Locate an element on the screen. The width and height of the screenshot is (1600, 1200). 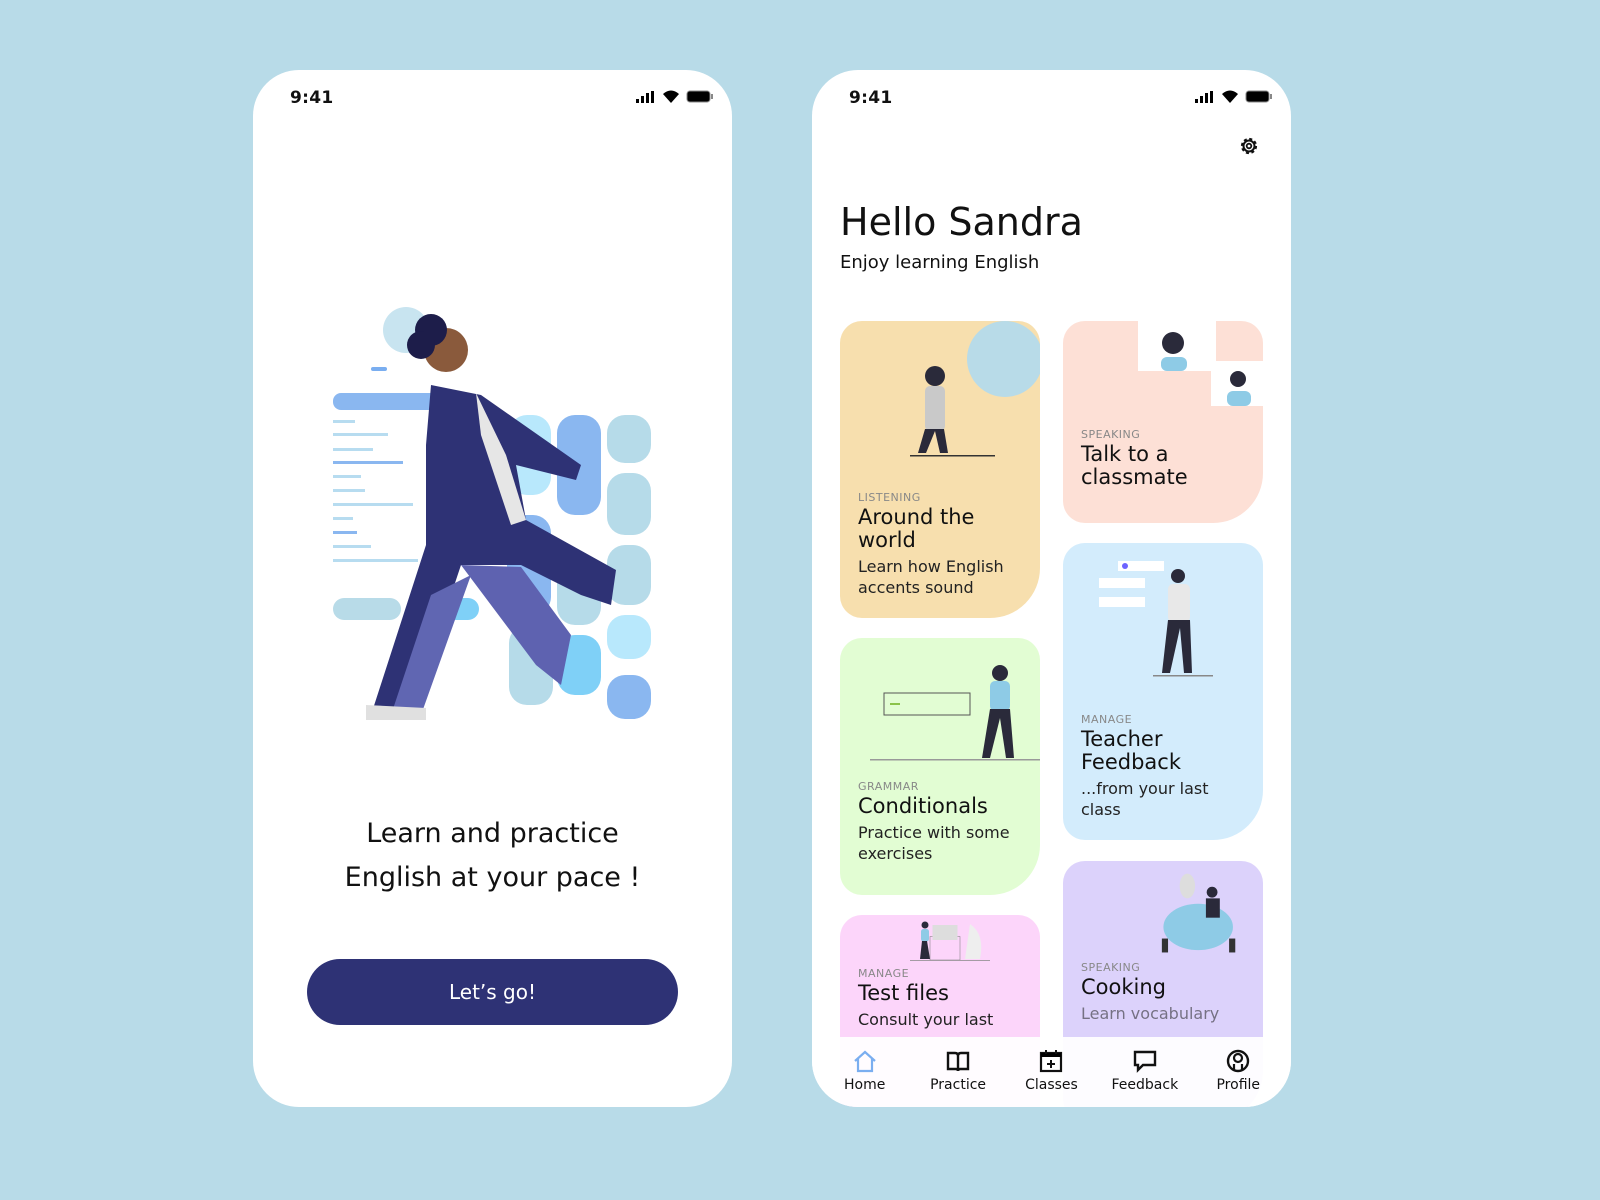
nav-label: Classes is located at coordinates (1051, 1085).